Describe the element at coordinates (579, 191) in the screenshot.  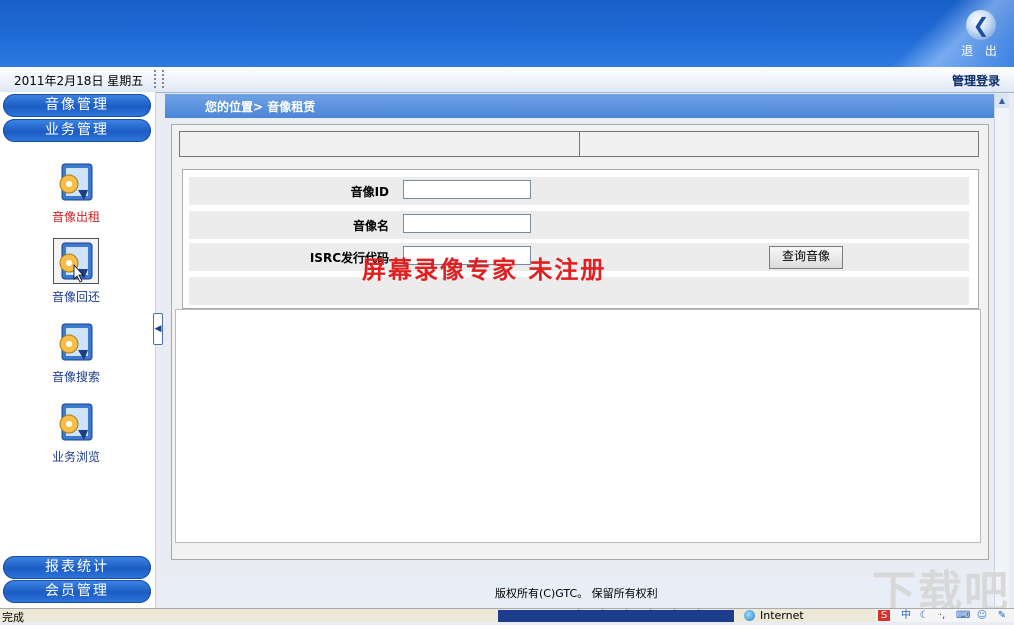
I see `form-row-id: 音像ID` at that location.